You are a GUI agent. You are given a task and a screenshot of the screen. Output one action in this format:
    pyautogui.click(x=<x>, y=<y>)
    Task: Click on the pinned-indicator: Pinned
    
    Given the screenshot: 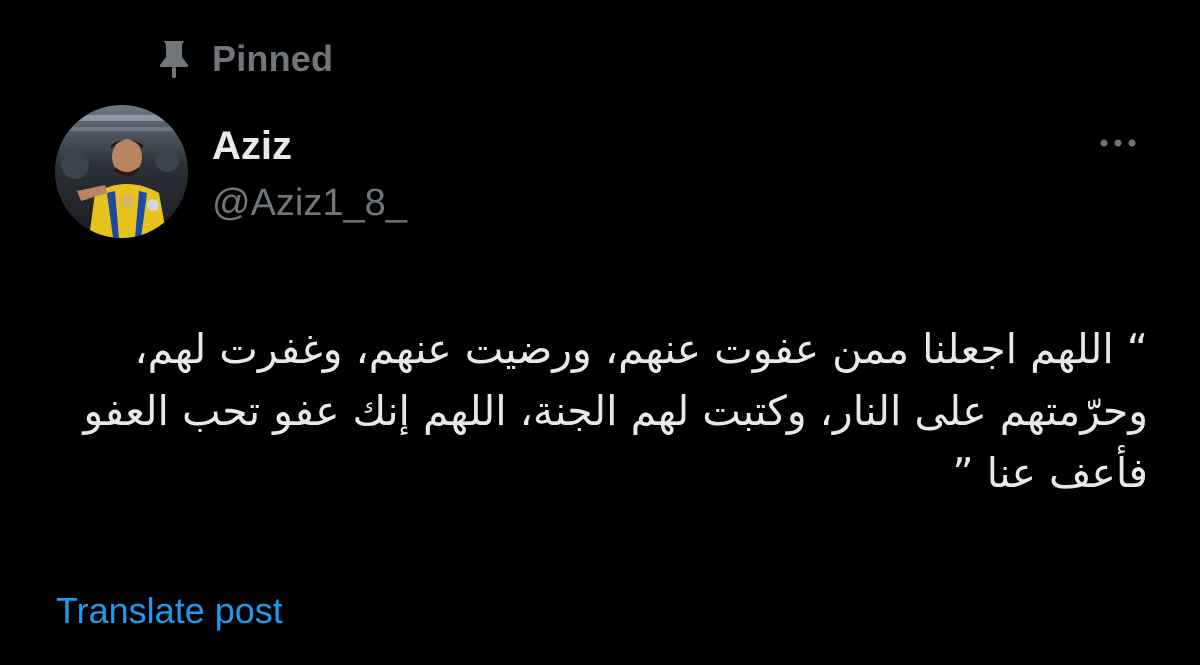 What is the action you would take?
    pyautogui.click(x=245, y=59)
    